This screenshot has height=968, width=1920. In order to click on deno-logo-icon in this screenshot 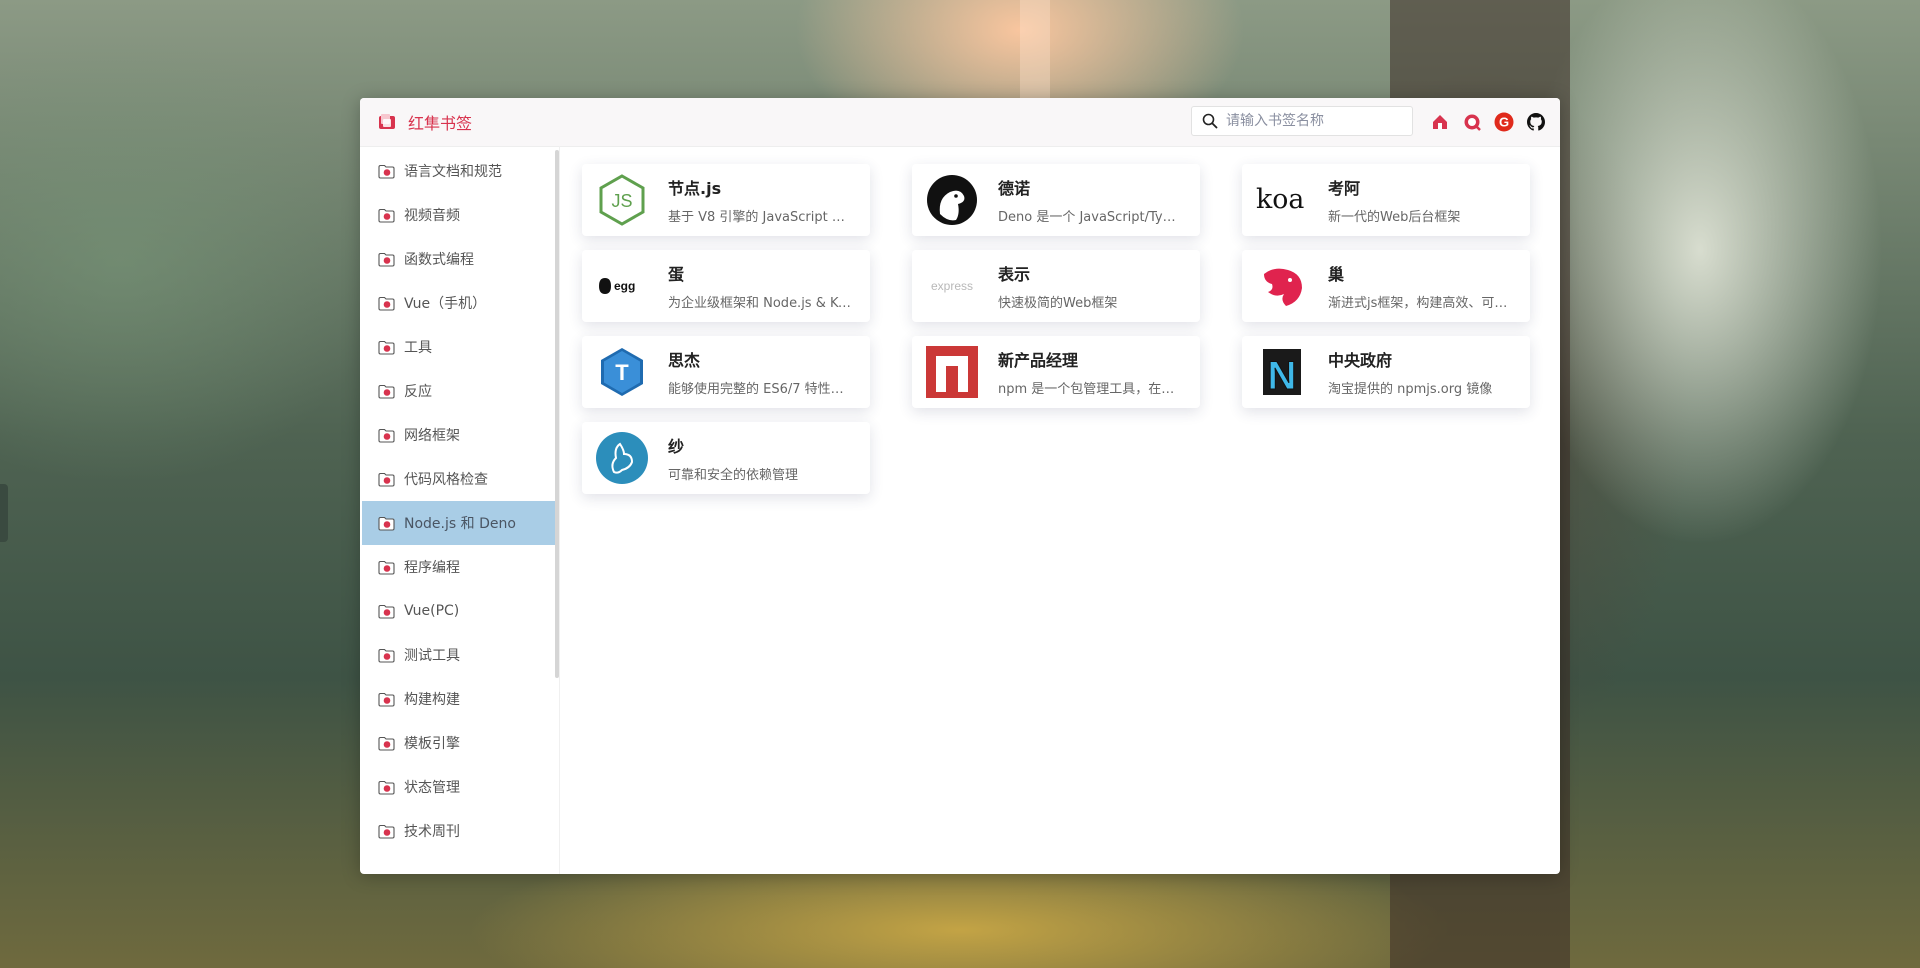, I will do `click(952, 200)`.